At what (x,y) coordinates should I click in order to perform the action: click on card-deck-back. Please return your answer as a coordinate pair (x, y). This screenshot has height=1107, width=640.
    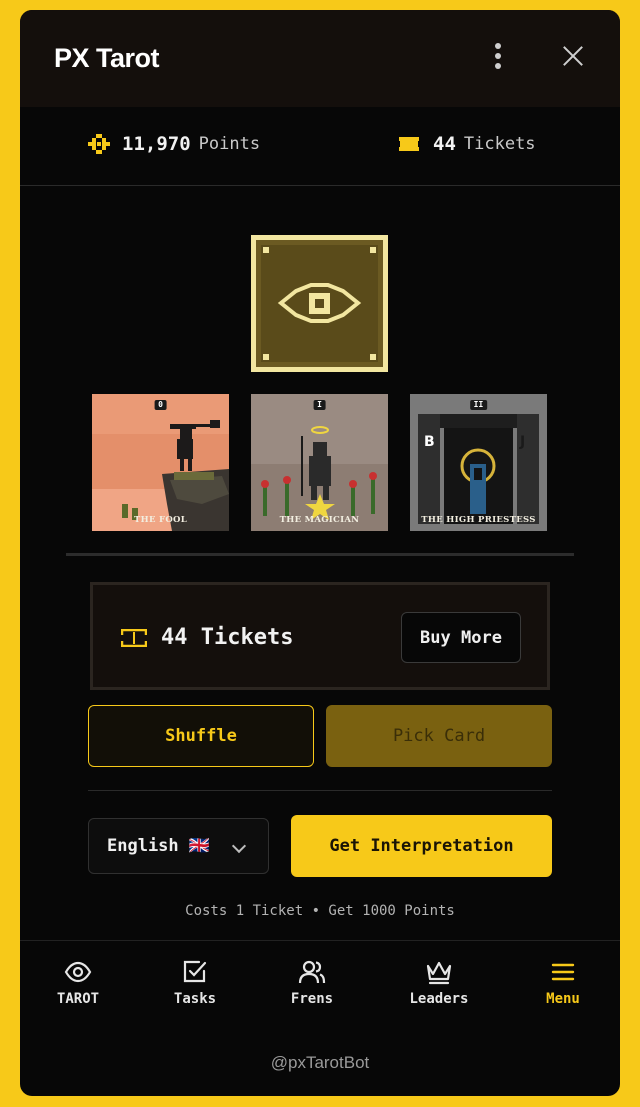
    Looking at the image, I should click on (319, 303).